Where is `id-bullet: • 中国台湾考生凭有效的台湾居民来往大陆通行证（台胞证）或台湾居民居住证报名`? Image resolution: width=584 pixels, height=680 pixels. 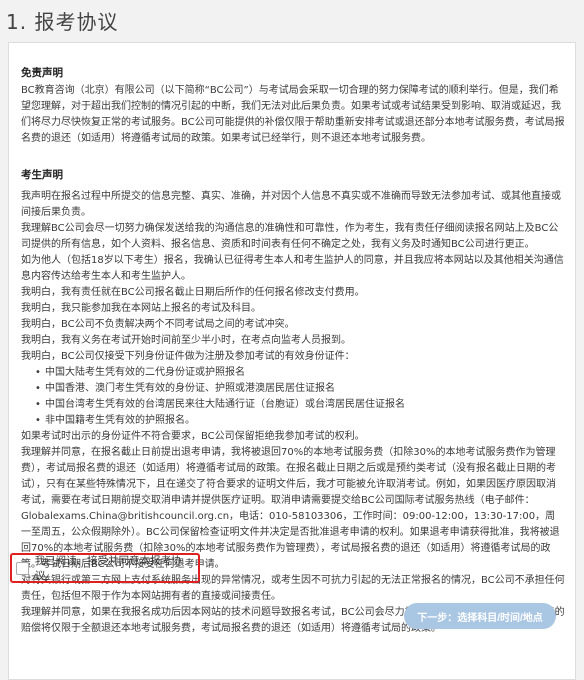
id-bullet: • 中国台湾考生凭有效的台湾居民来往大陆通行证（台胞证）或台湾居民居住证报名 is located at coordinates (293, 405).